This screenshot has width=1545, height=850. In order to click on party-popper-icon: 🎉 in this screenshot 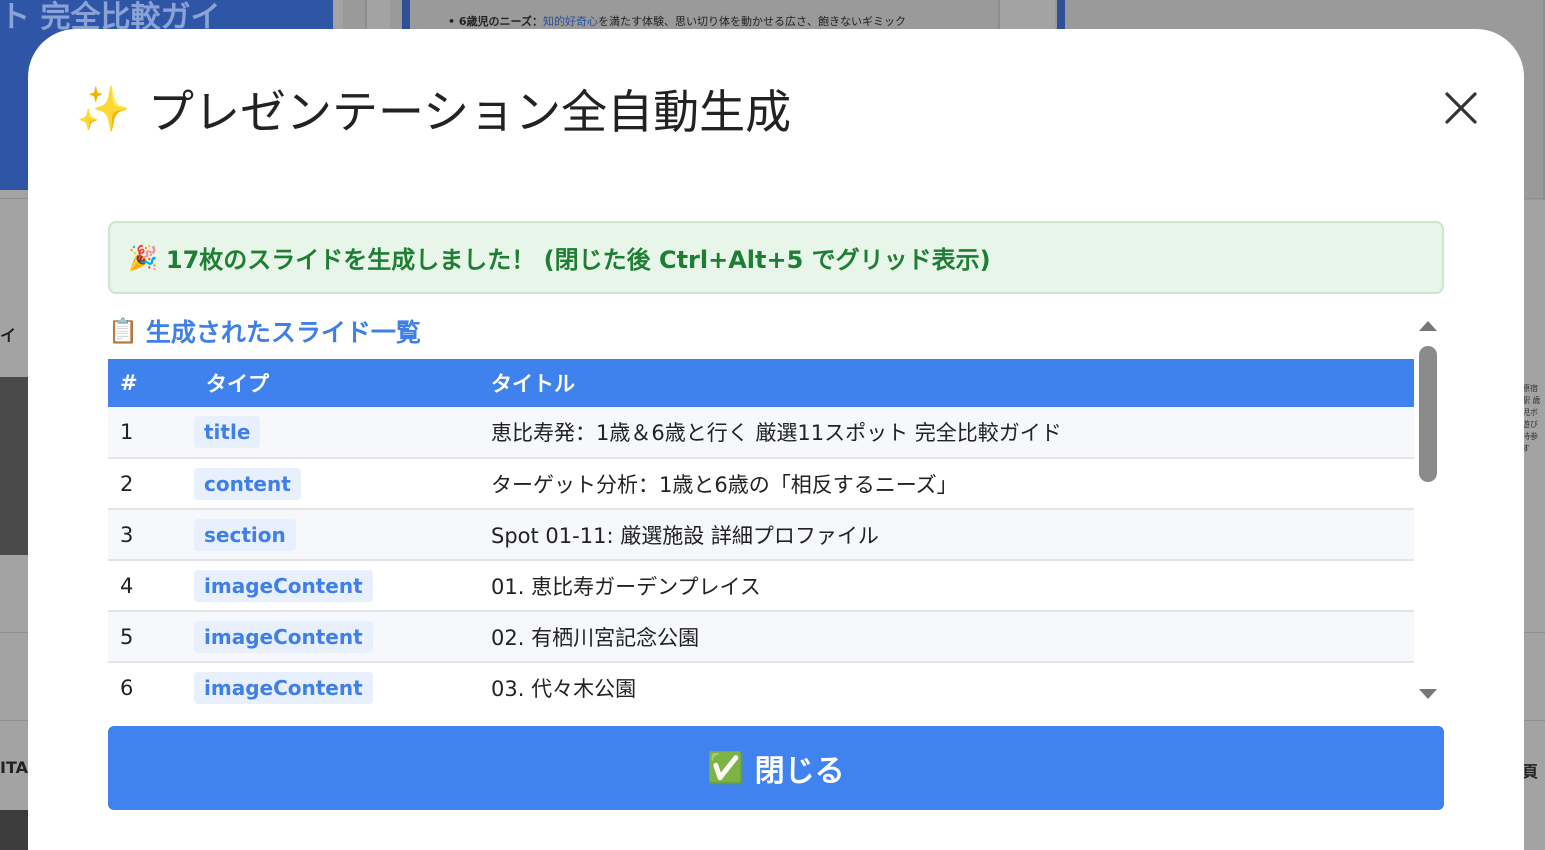, I will do `click(143, 257)`.